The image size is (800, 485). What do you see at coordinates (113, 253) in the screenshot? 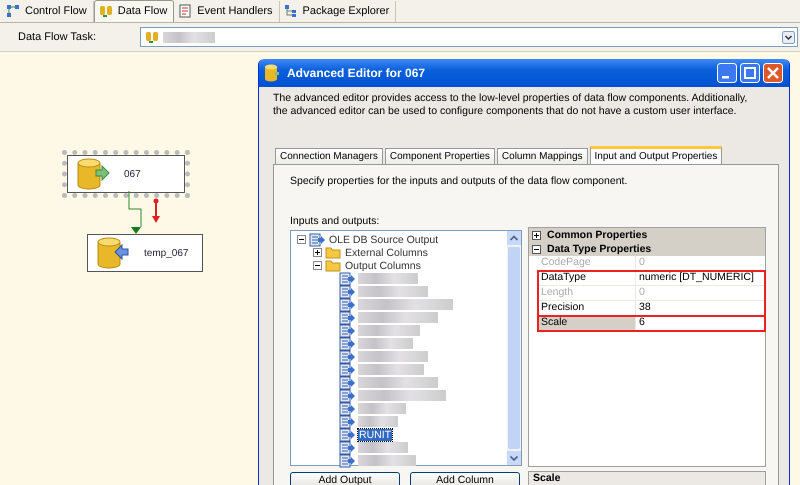
I see `database-arrow-in-icon` at bounding box center [113, 253].